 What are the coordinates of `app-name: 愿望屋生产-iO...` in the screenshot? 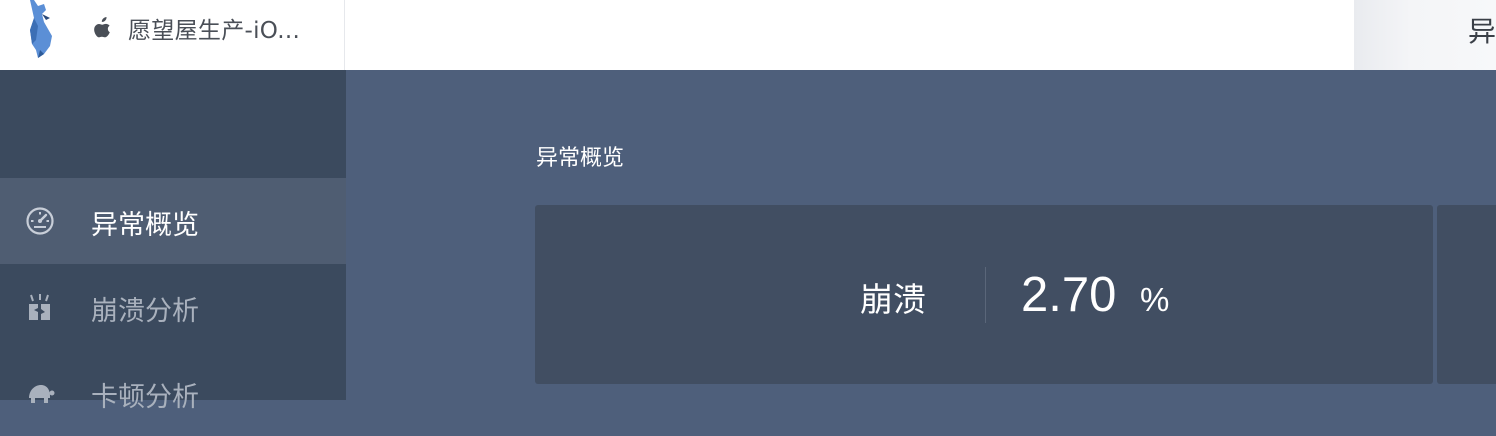 It's located at (214, 28).